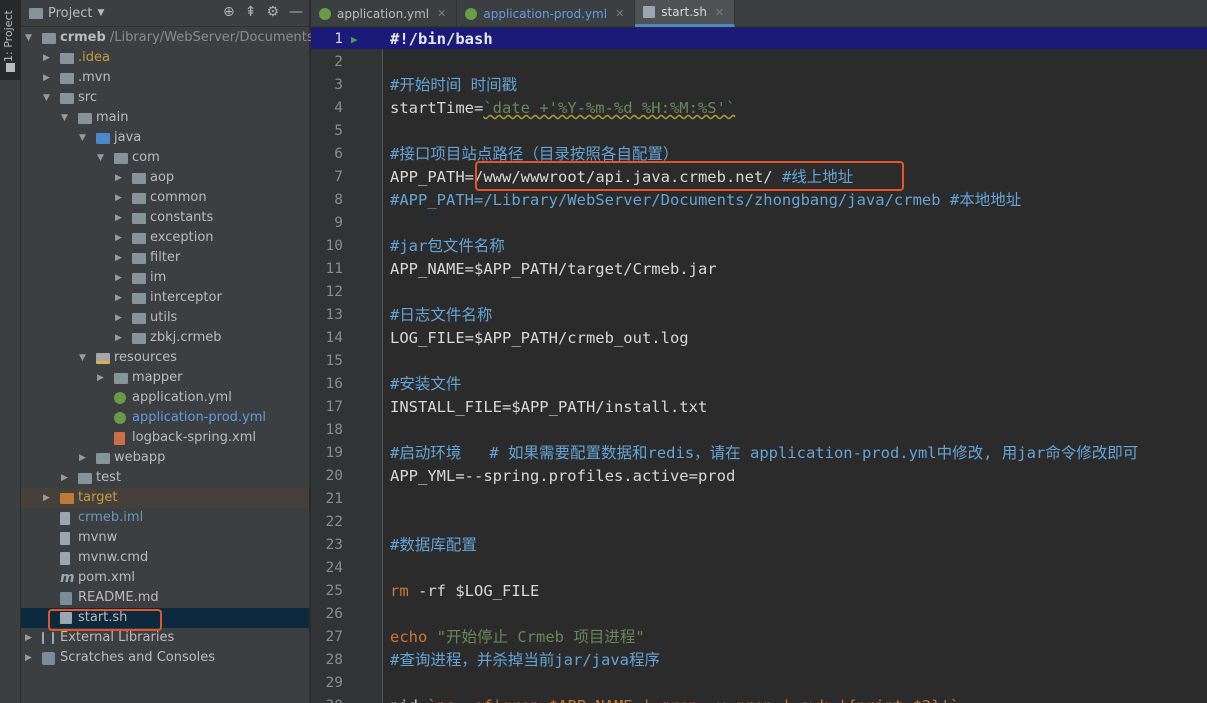  I want to click on code-line: 24, so click(759, 568).